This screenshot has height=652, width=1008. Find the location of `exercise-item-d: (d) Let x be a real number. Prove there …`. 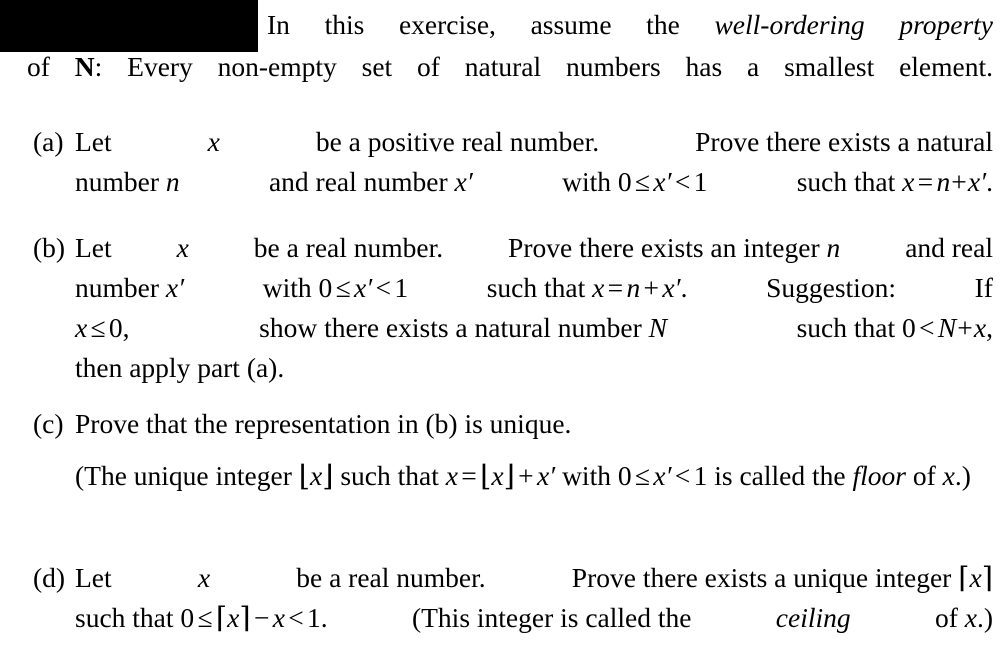

exercise-item-d: (d) Let x be a real number. Prove there … is located at coordinates (513, 598).